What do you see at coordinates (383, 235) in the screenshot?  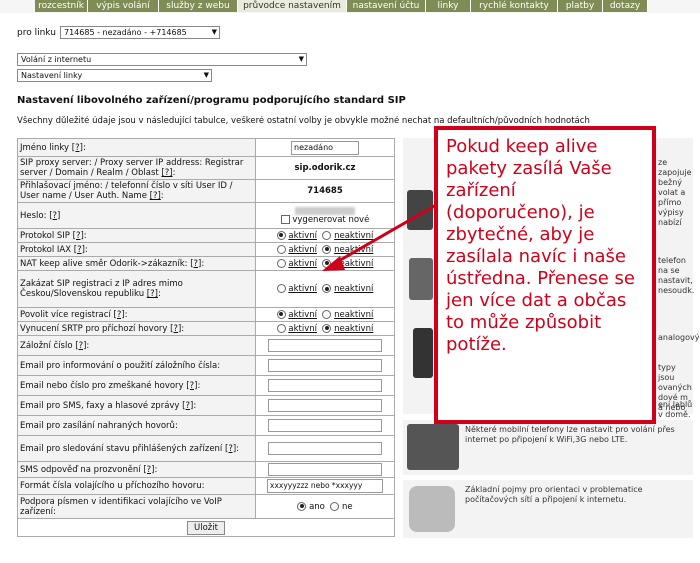 I see `callout-arrow-line` at bounding box center [383, 235].